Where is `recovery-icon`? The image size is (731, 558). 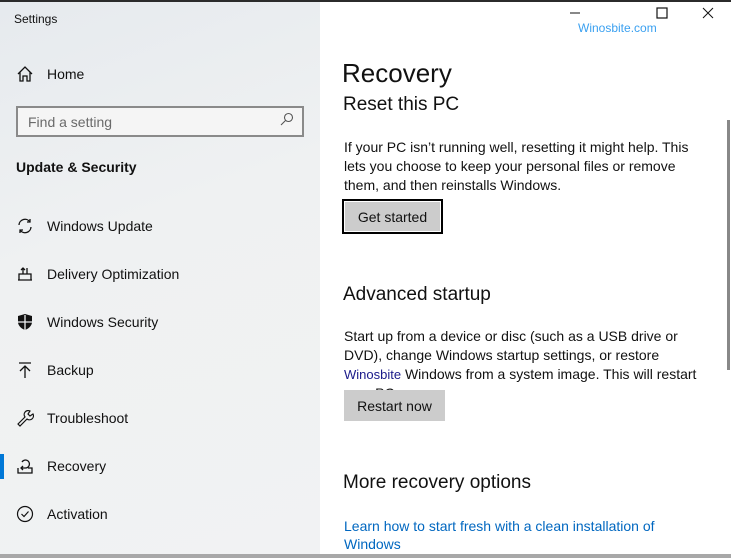
recovery-icon is located at coordinates (25, 466).